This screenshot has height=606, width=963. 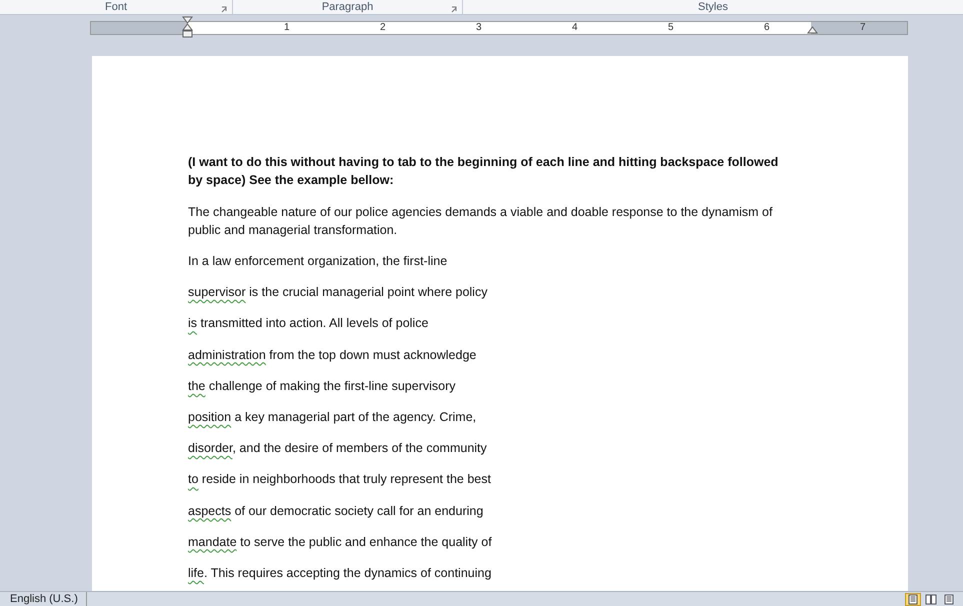 I want to click on document-line: the challenge of making the first-line supervisory, so click(x=322, y=386).